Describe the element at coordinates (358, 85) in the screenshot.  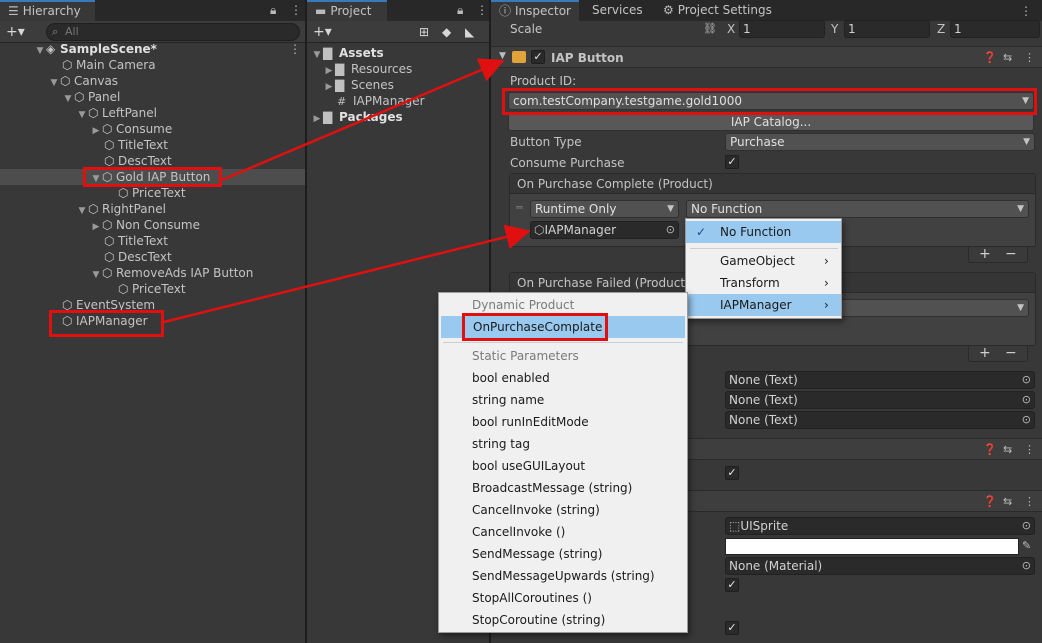
I see `project-folder: ▶ ▇ Scenes` at that location.